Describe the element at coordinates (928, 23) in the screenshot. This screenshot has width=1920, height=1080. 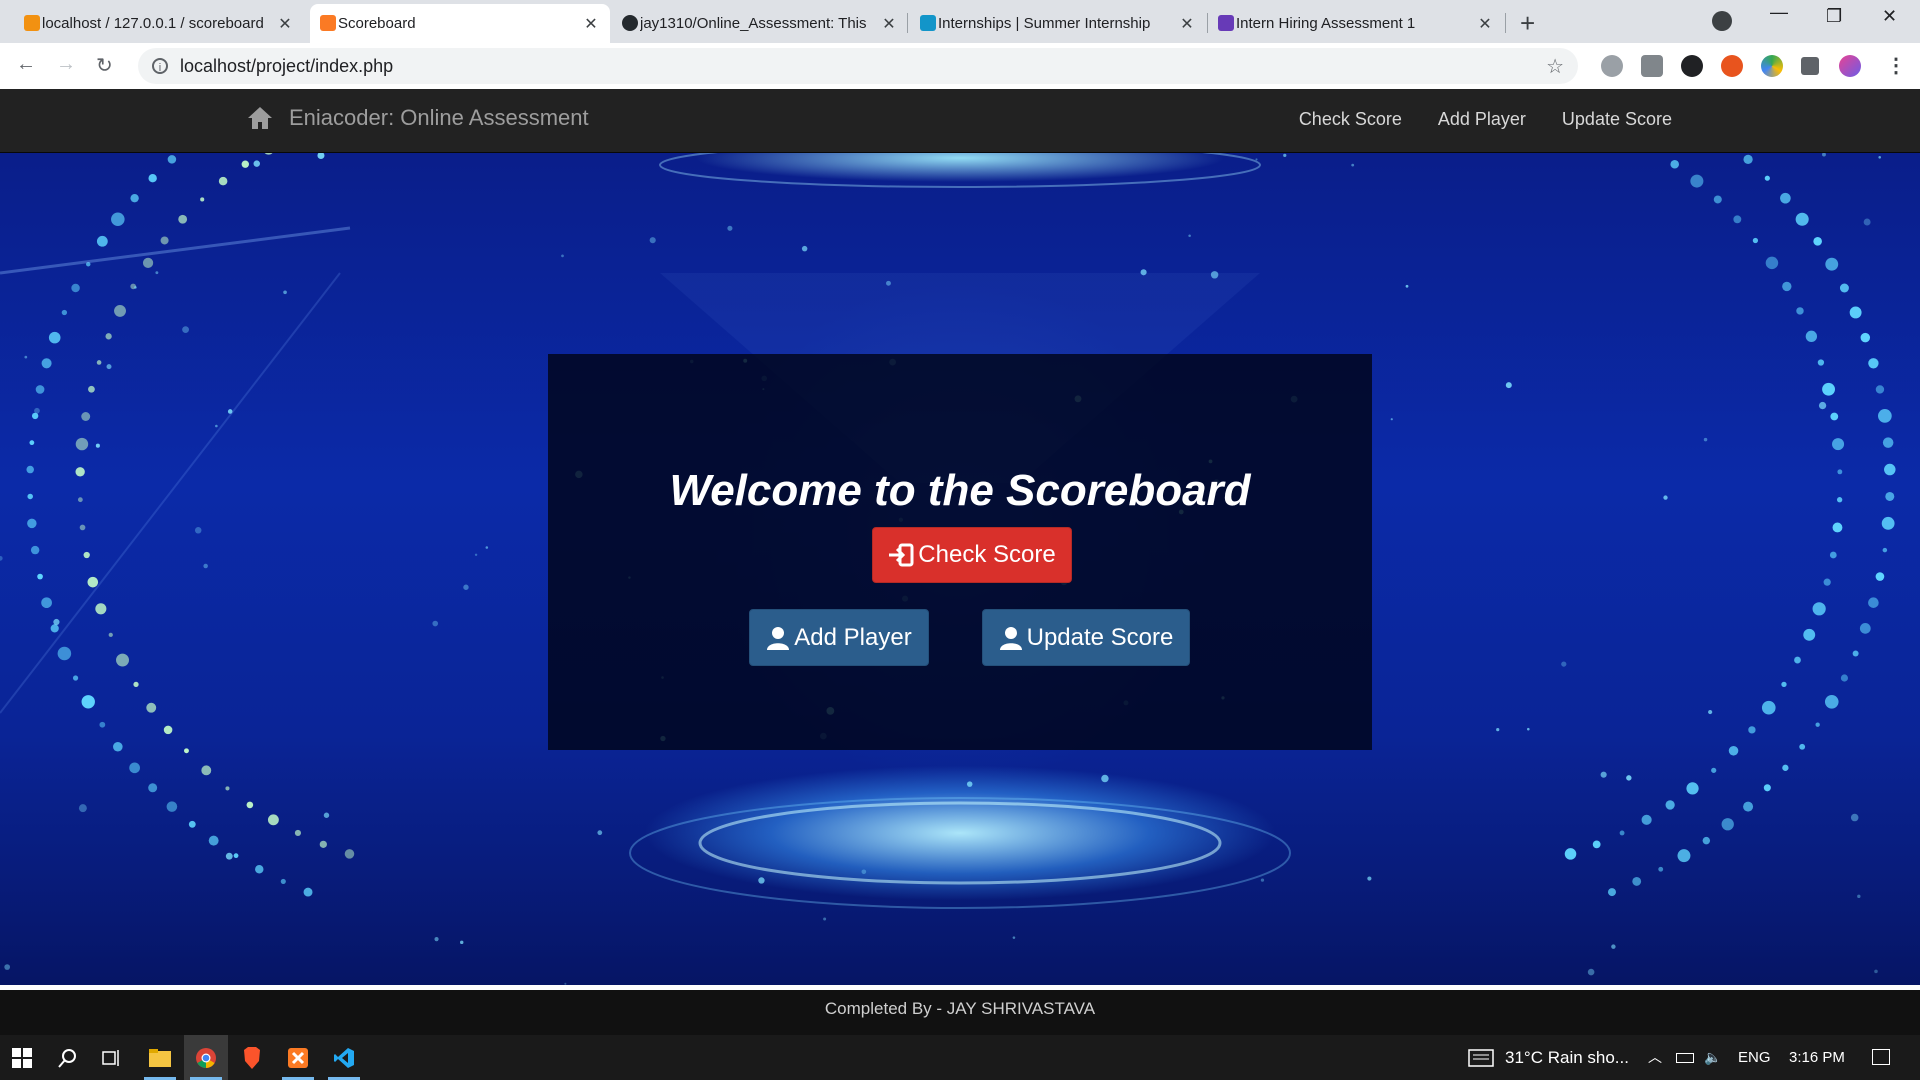
I see `internshala-icon` at that location.